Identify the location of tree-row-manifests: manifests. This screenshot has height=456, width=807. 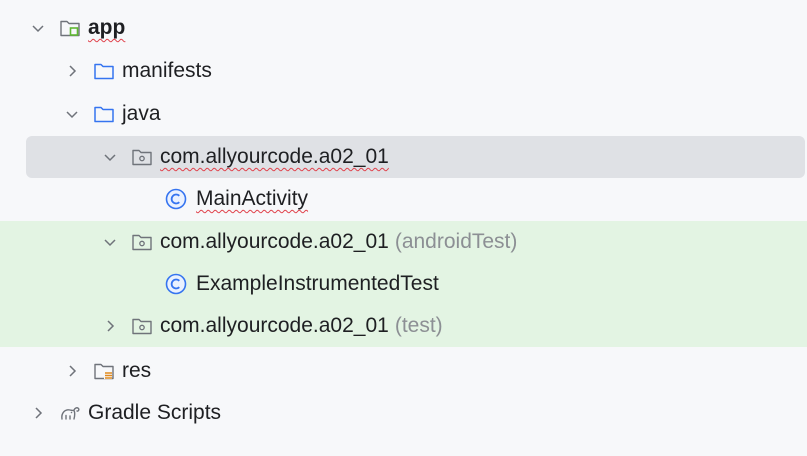
(403, 71).